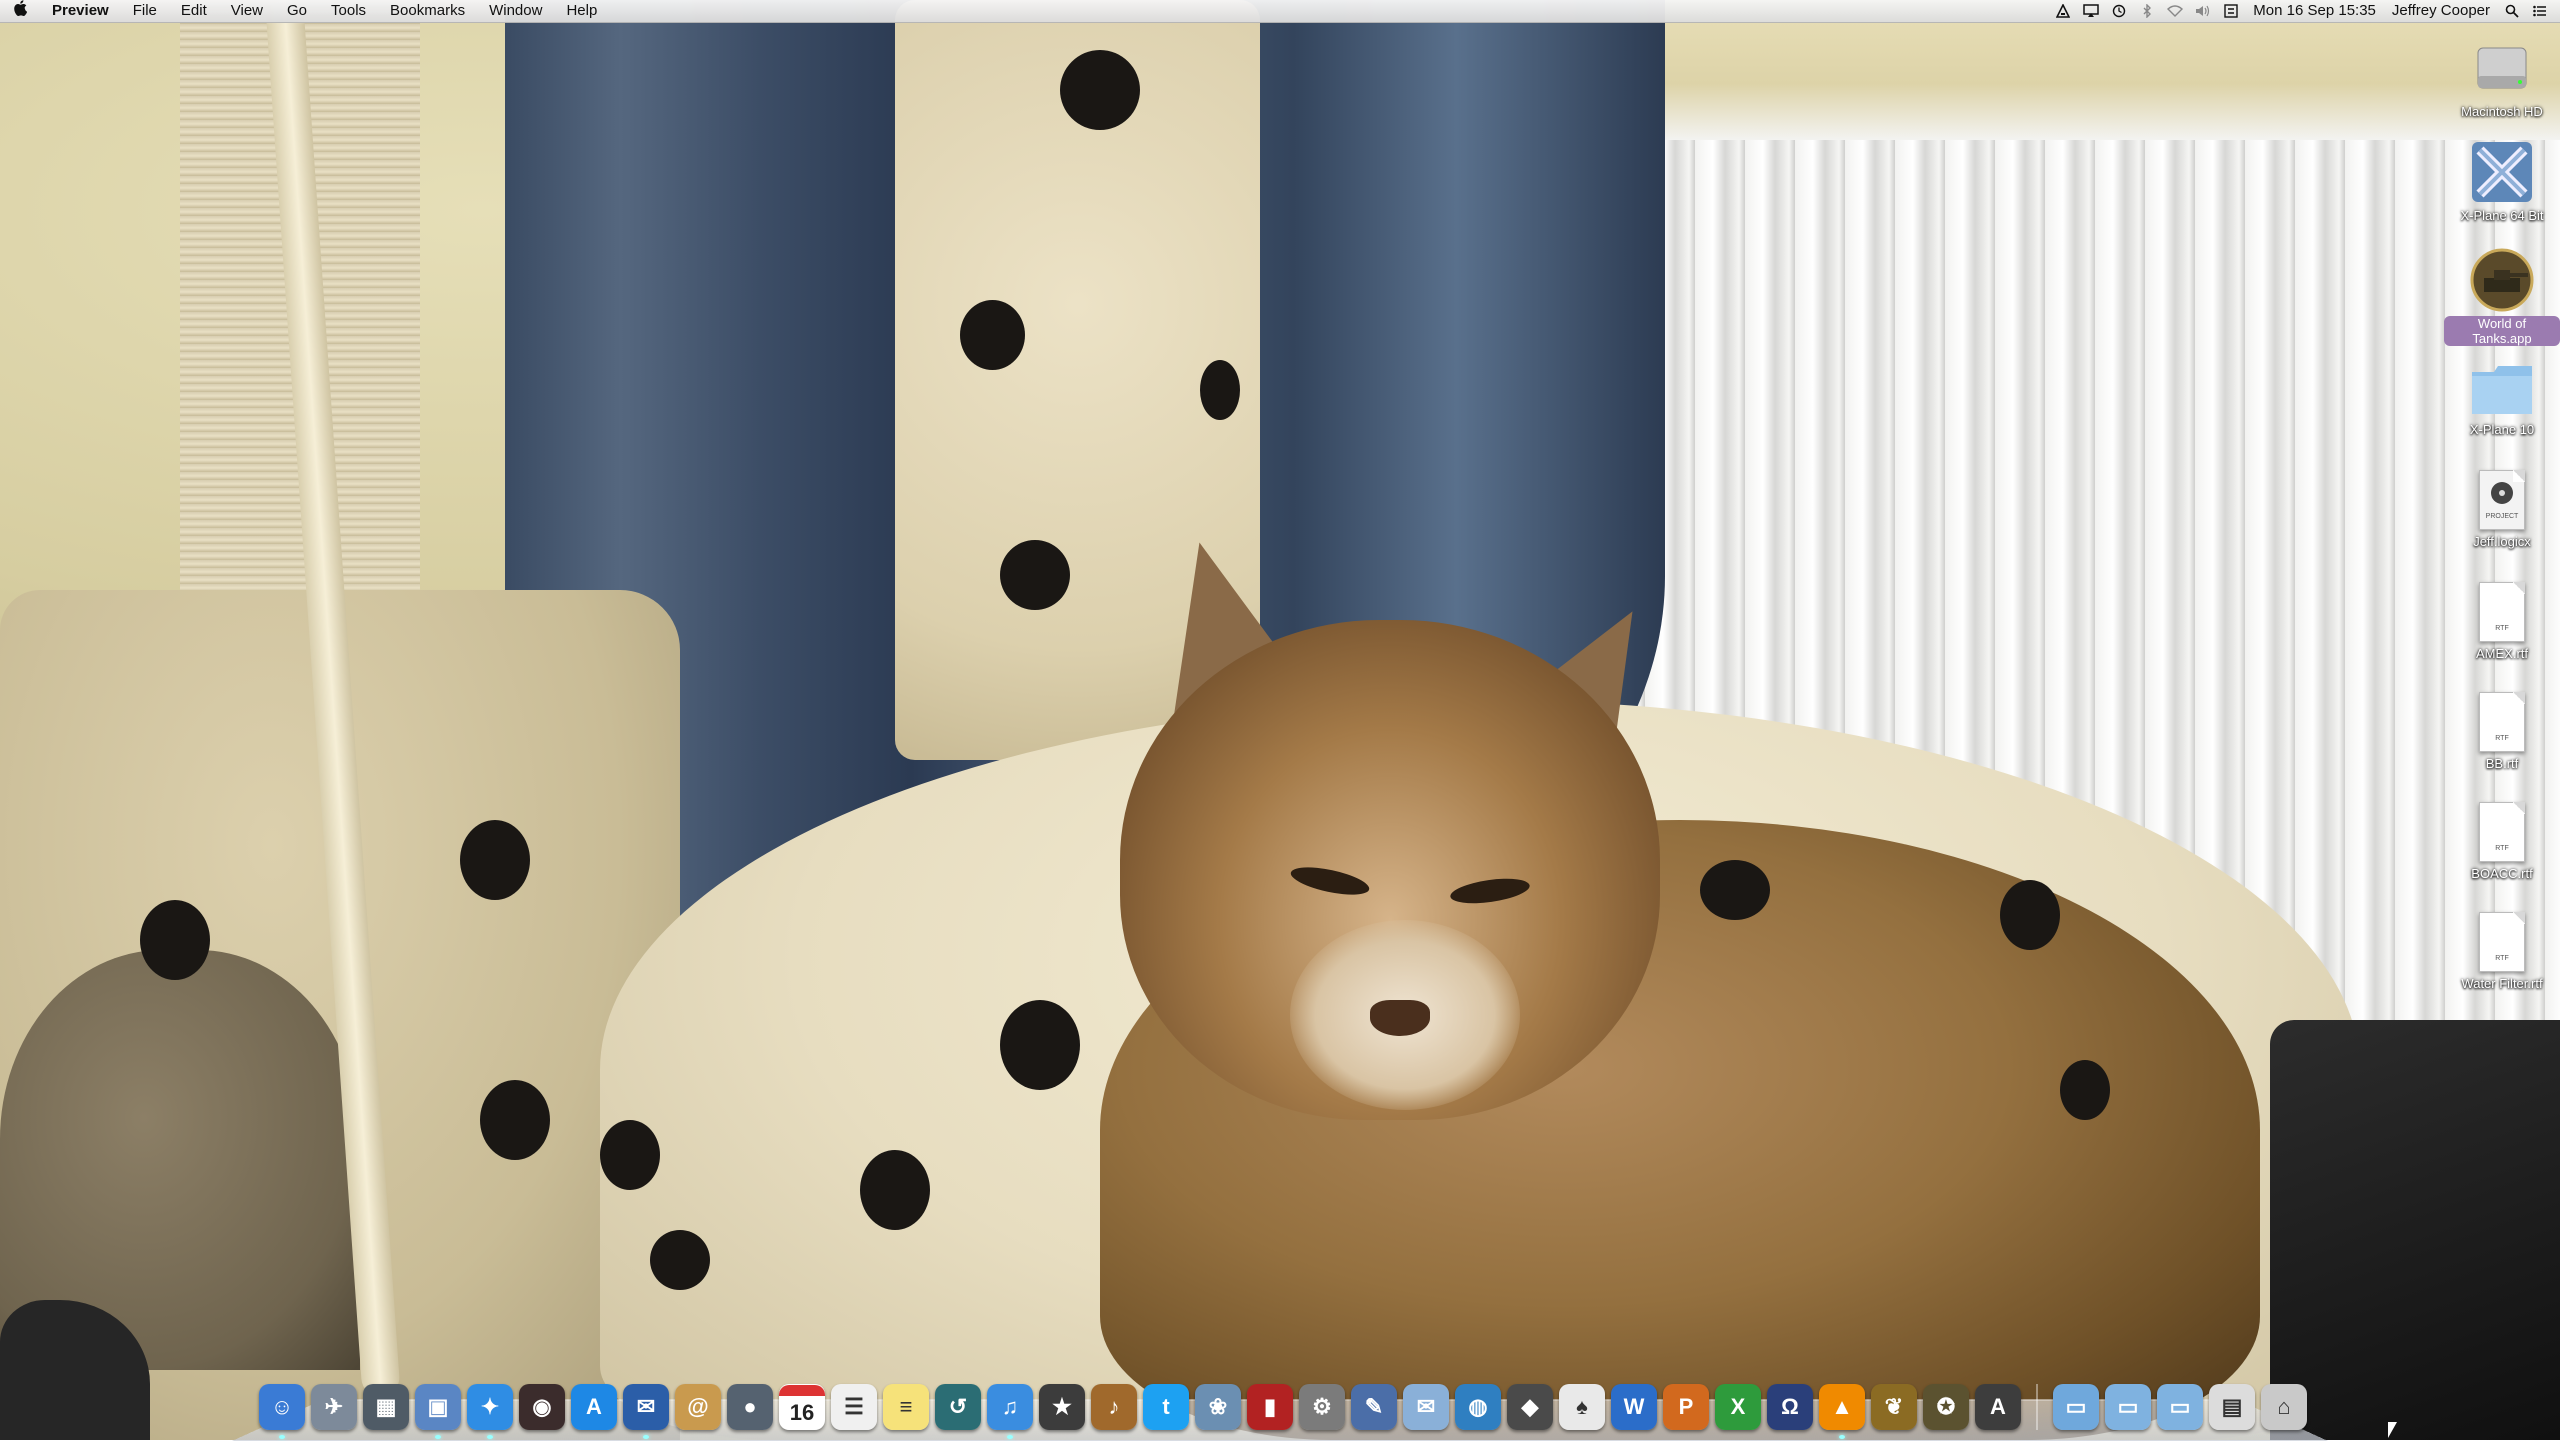 This screenshot has height=1441, width=2560. I want to click on desktop-icon-jeff-logicx: PROJECT Jeff.logicx, so click(2501, 509).